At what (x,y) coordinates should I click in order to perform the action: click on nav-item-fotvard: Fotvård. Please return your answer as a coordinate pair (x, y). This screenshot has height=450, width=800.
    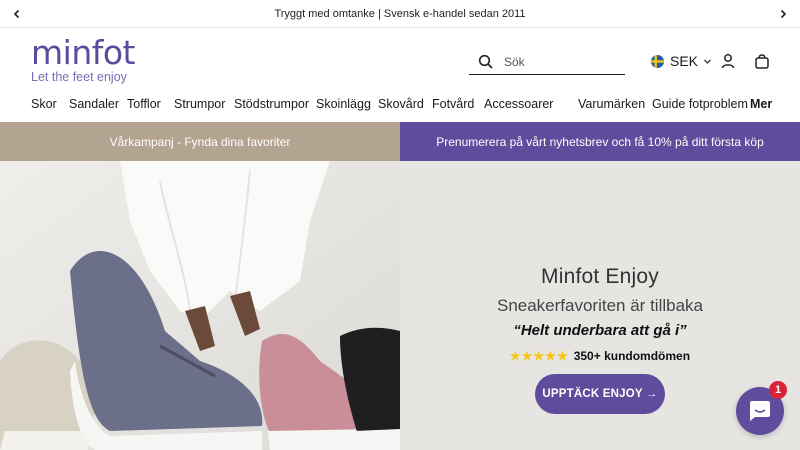
    Looking at the image, I should click on (453, 104).